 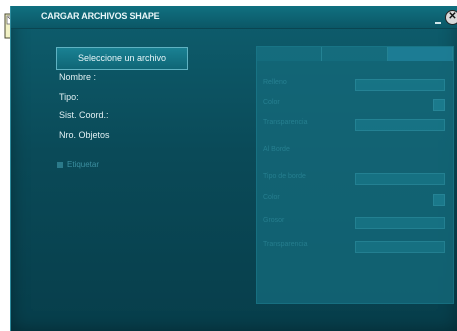 I want to click on panel-tabs, so click(x=355, y=54).